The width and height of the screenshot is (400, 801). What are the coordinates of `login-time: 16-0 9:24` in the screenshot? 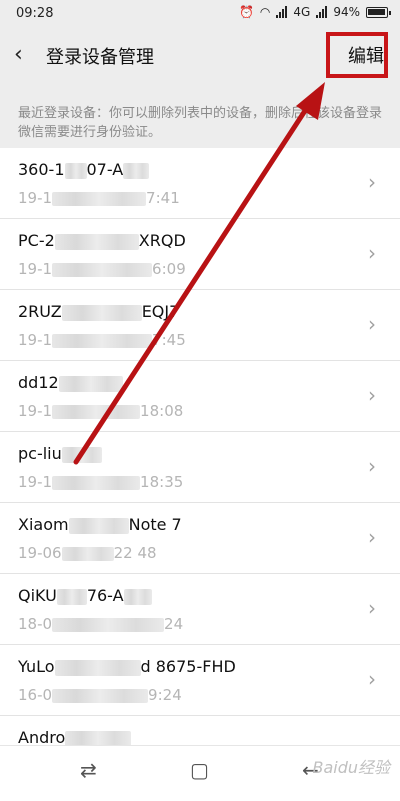 It's located at (100, 695).